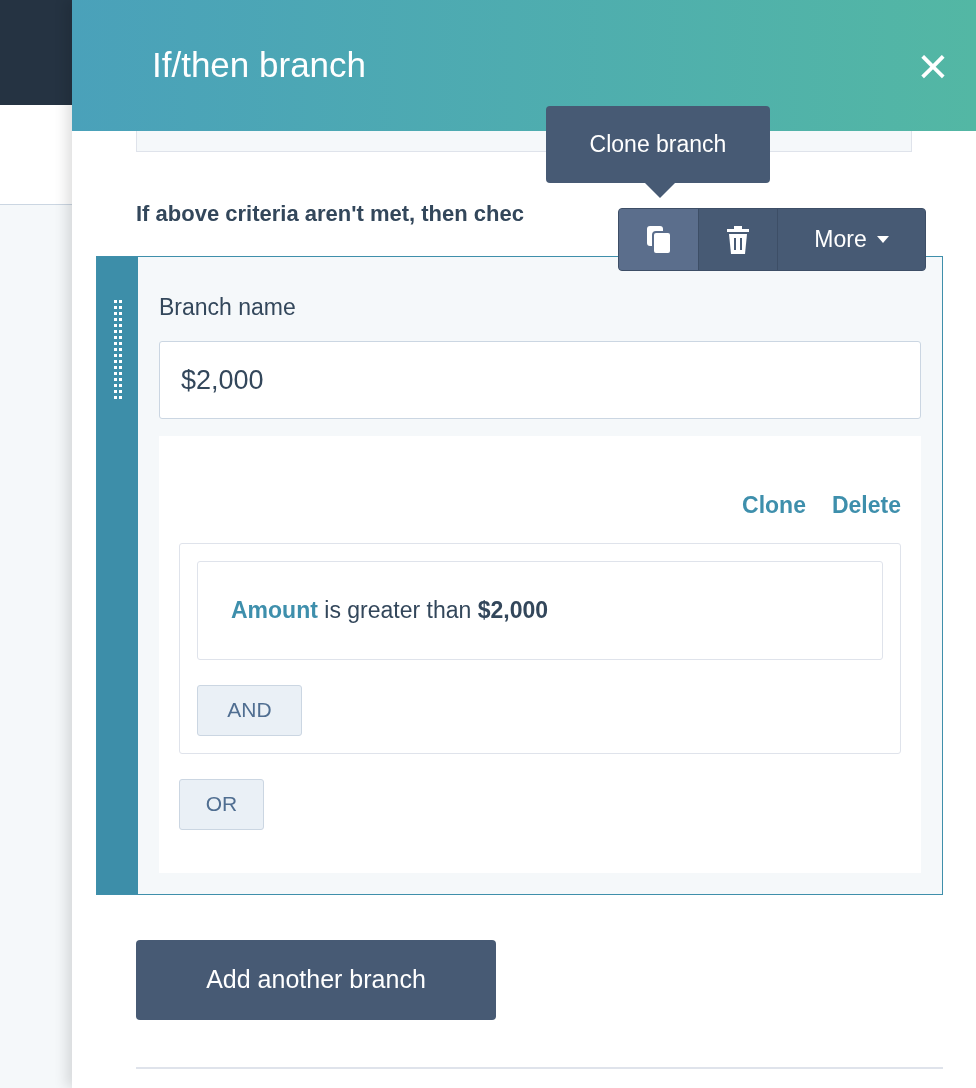  What do you see at coordinates (774, 505) in the screenshot?
I see `action-link: Clone` at bounding box center [774, 505].